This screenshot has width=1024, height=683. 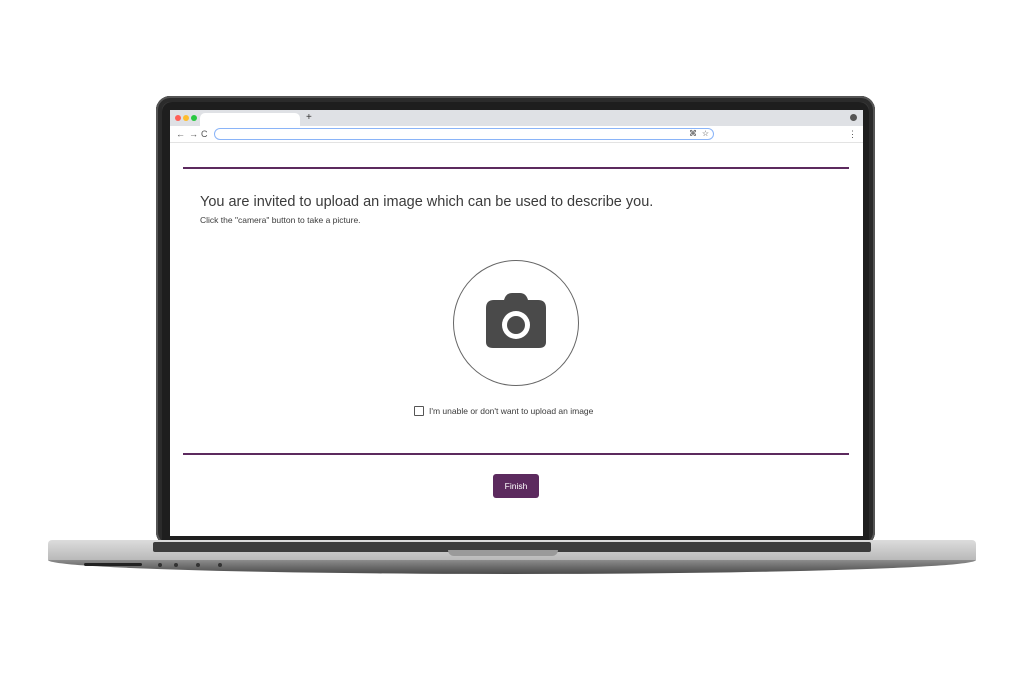 I want to click on browser-toolbar: ← → C ⌘ ☆ ⋮, so click(x=516, y=134).